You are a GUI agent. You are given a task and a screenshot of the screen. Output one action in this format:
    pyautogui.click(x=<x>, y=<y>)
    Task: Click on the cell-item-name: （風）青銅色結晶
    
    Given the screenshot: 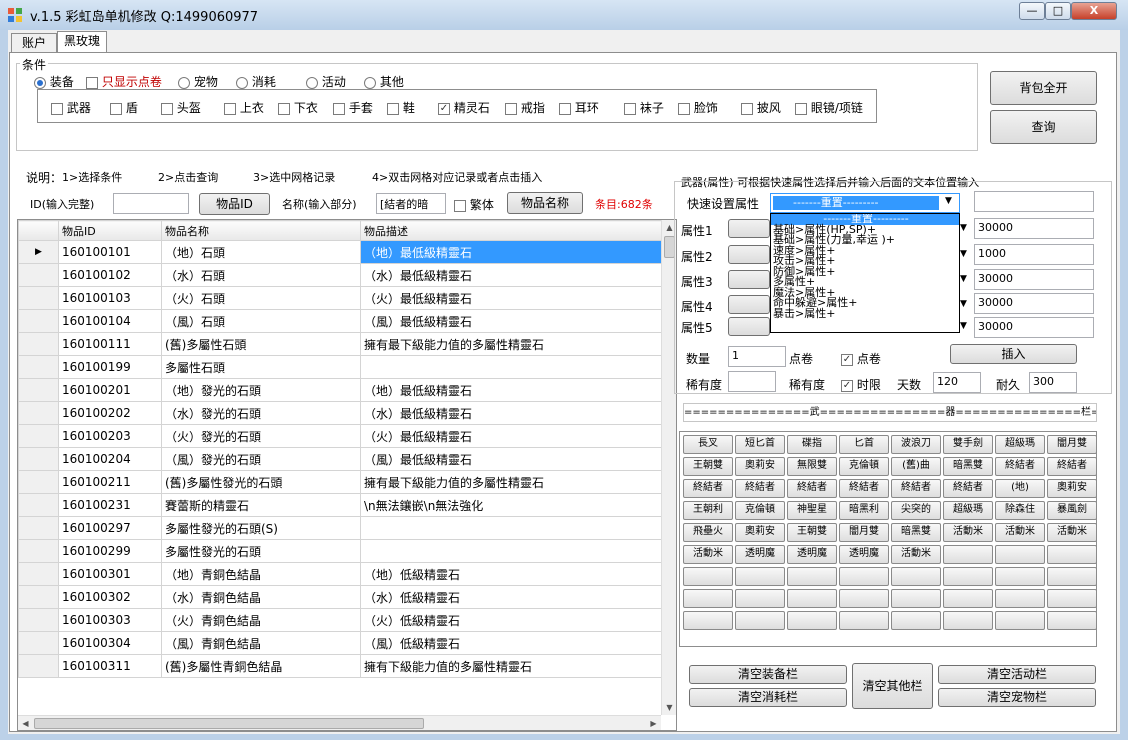 What is the action you would take?
    pyautogui.click(x=261, y=643)
    